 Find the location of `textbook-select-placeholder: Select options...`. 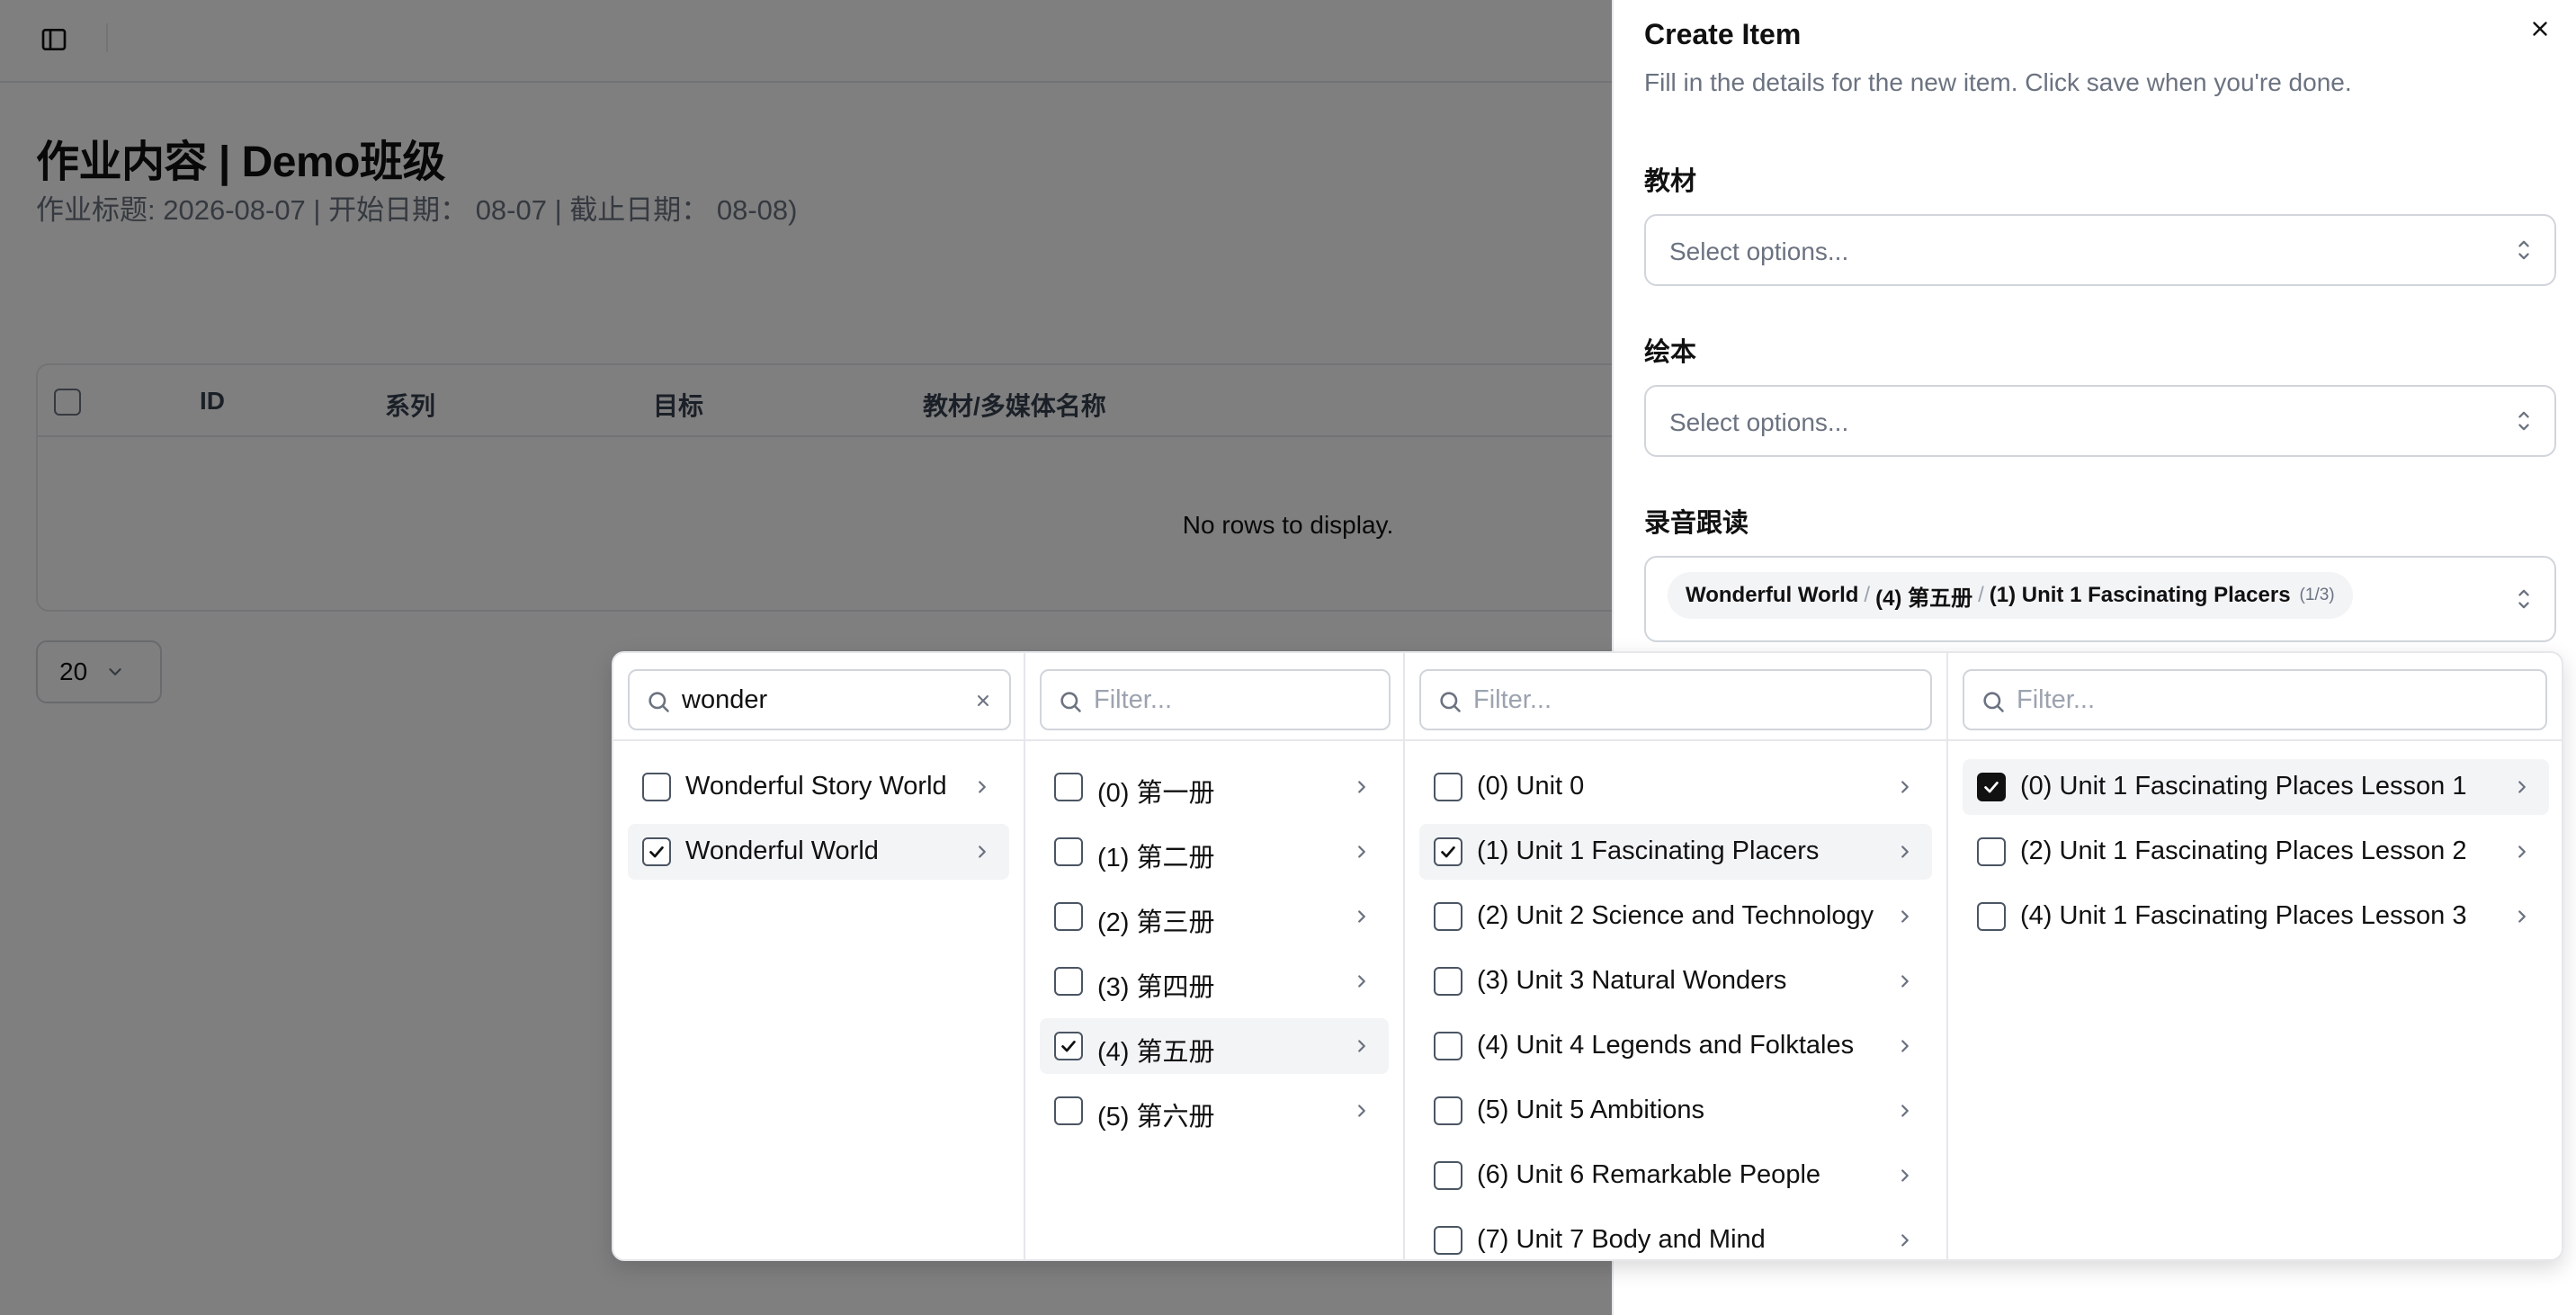

textbook-select-placeholder: Select options... is located at coordinates (1759, 251).